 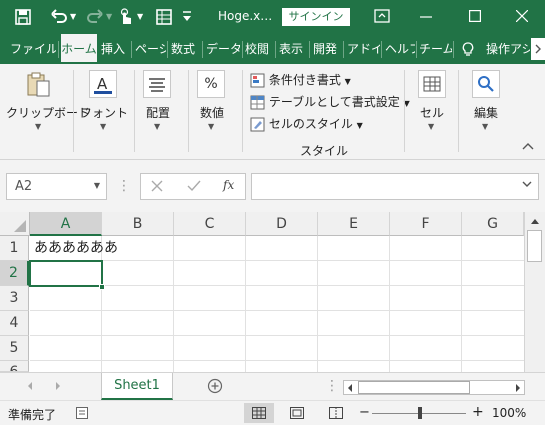 I want to click on tab-insert: 挿入, so click(x=115, y=49).